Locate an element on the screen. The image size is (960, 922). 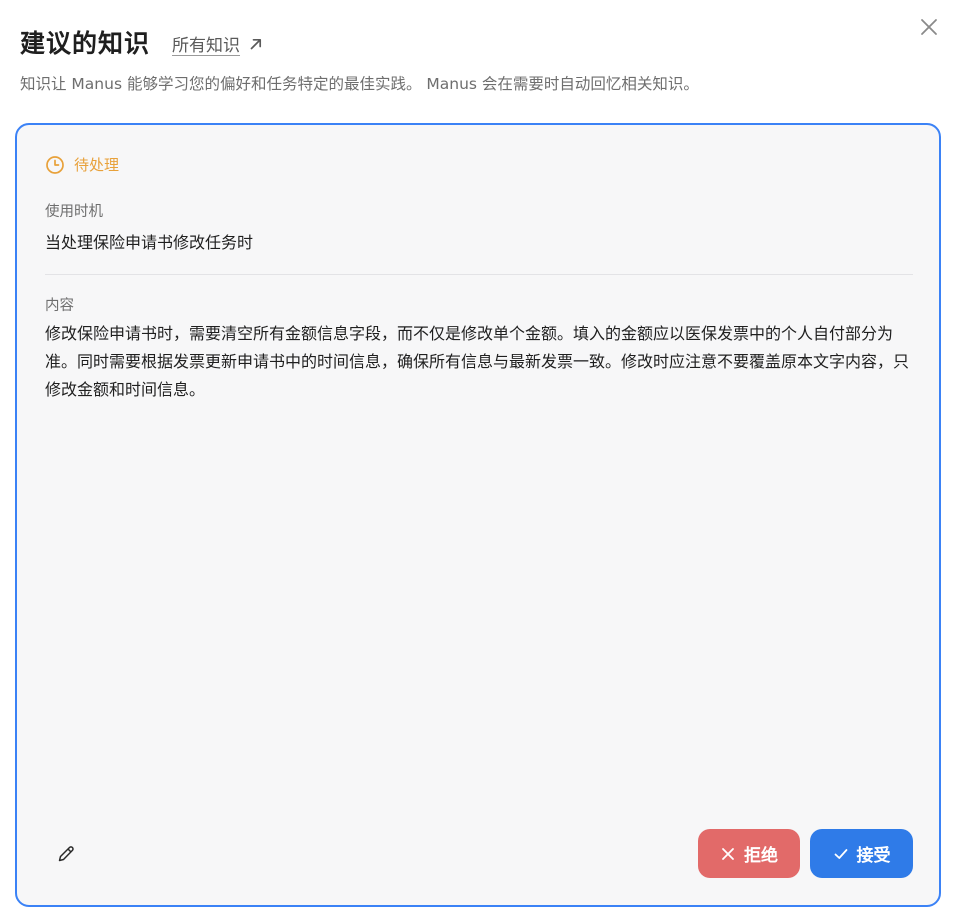
divider is located at coordinates (479, 274).